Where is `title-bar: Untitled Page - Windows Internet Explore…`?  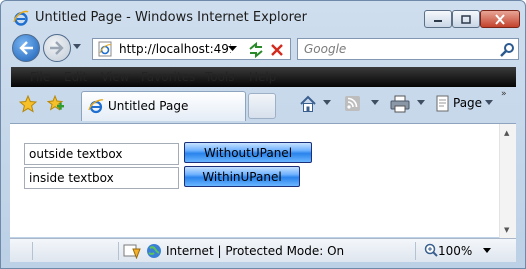 title-bar: Untitled Page - Windows Internet Explore… is located at coordinates (263, 16).